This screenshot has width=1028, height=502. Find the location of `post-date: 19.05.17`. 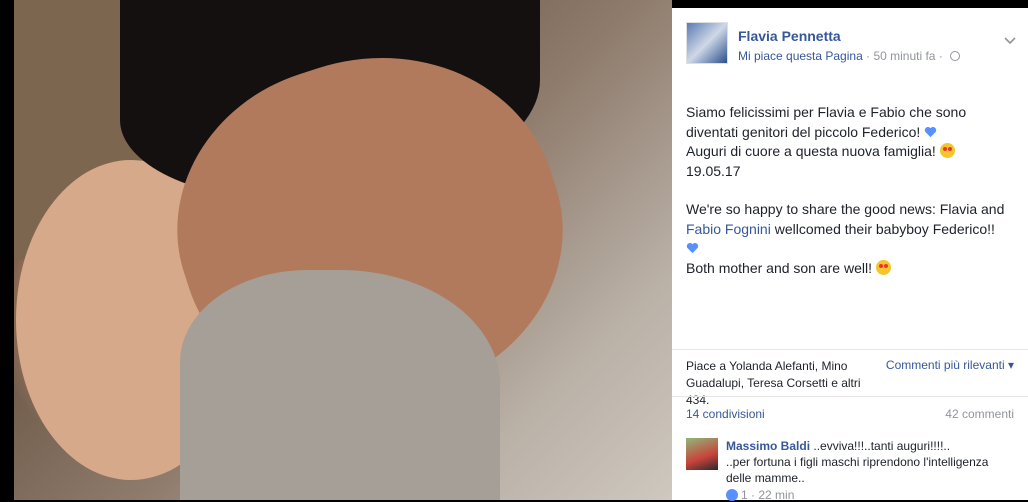

post-date: 19.05.17 is located at coordinates (713, 170).